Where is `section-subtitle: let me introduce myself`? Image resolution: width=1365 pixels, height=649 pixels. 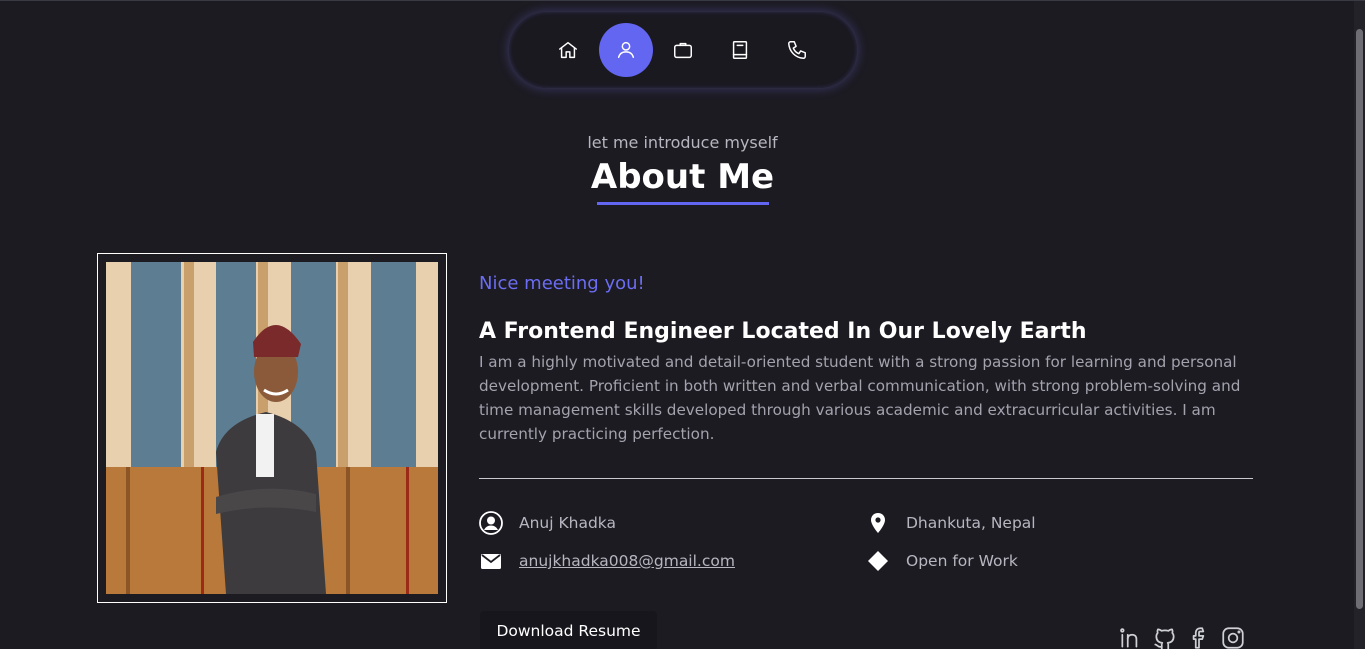
section-subtitle: let me introduce myself is located at coordinates (682, 142).